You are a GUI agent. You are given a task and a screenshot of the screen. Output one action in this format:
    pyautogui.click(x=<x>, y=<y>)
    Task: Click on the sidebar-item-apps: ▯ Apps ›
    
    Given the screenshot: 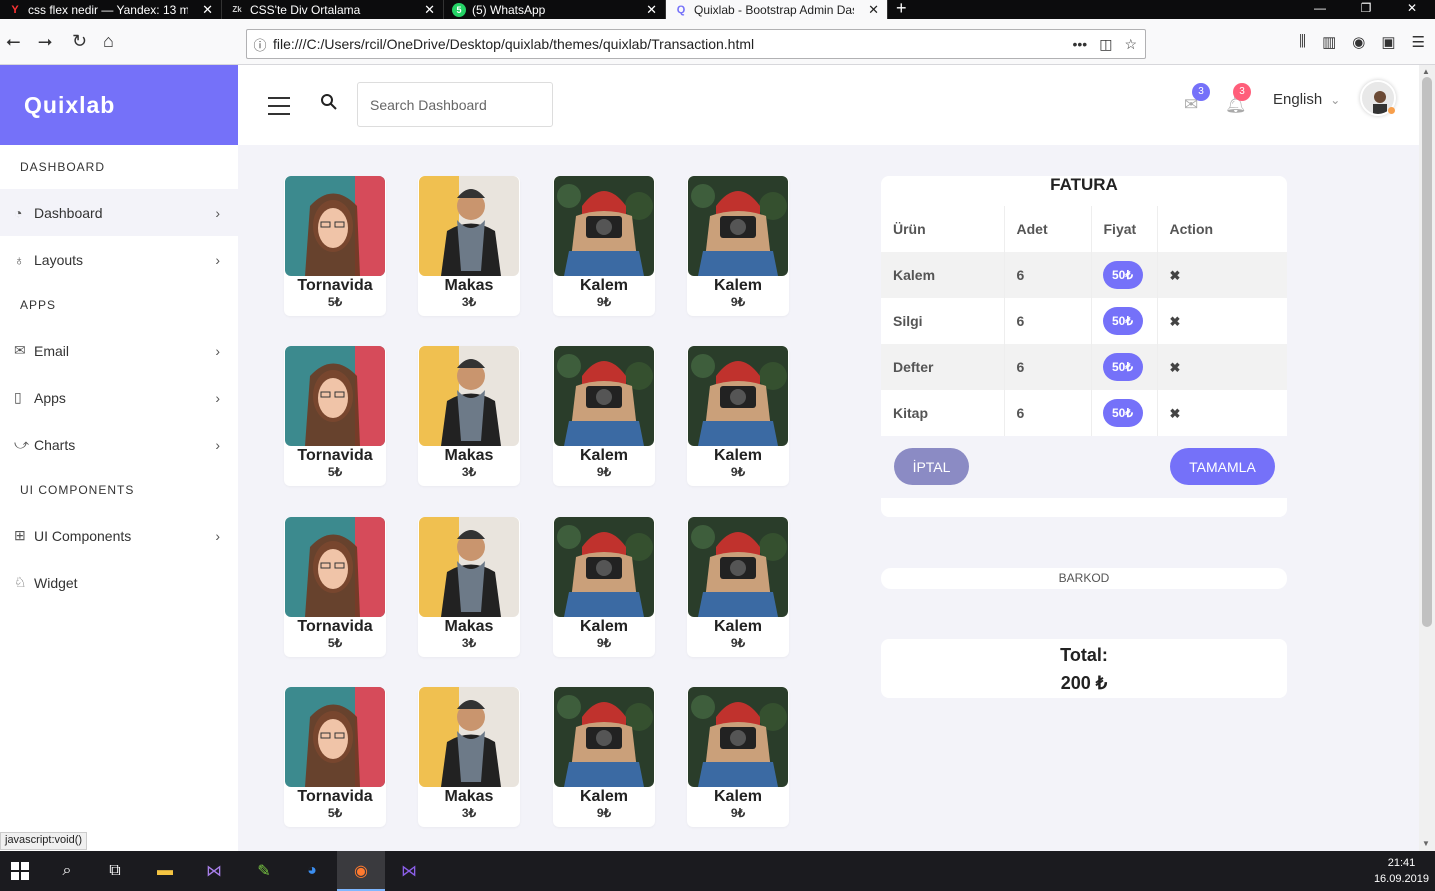 What is the action you would take?
    pyautogui.click(x=119, y=397)
    